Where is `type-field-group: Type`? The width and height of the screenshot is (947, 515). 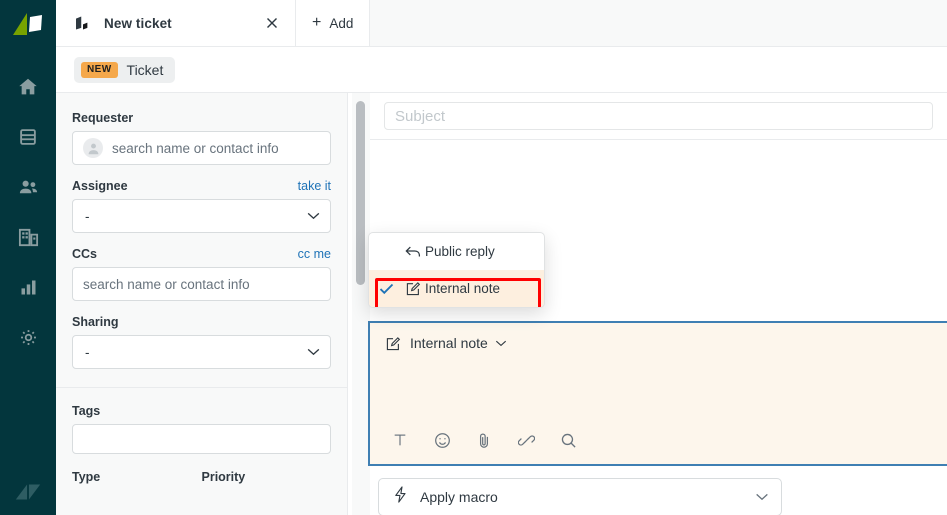
type-field-group: Type is located at coordinates (137, 477).